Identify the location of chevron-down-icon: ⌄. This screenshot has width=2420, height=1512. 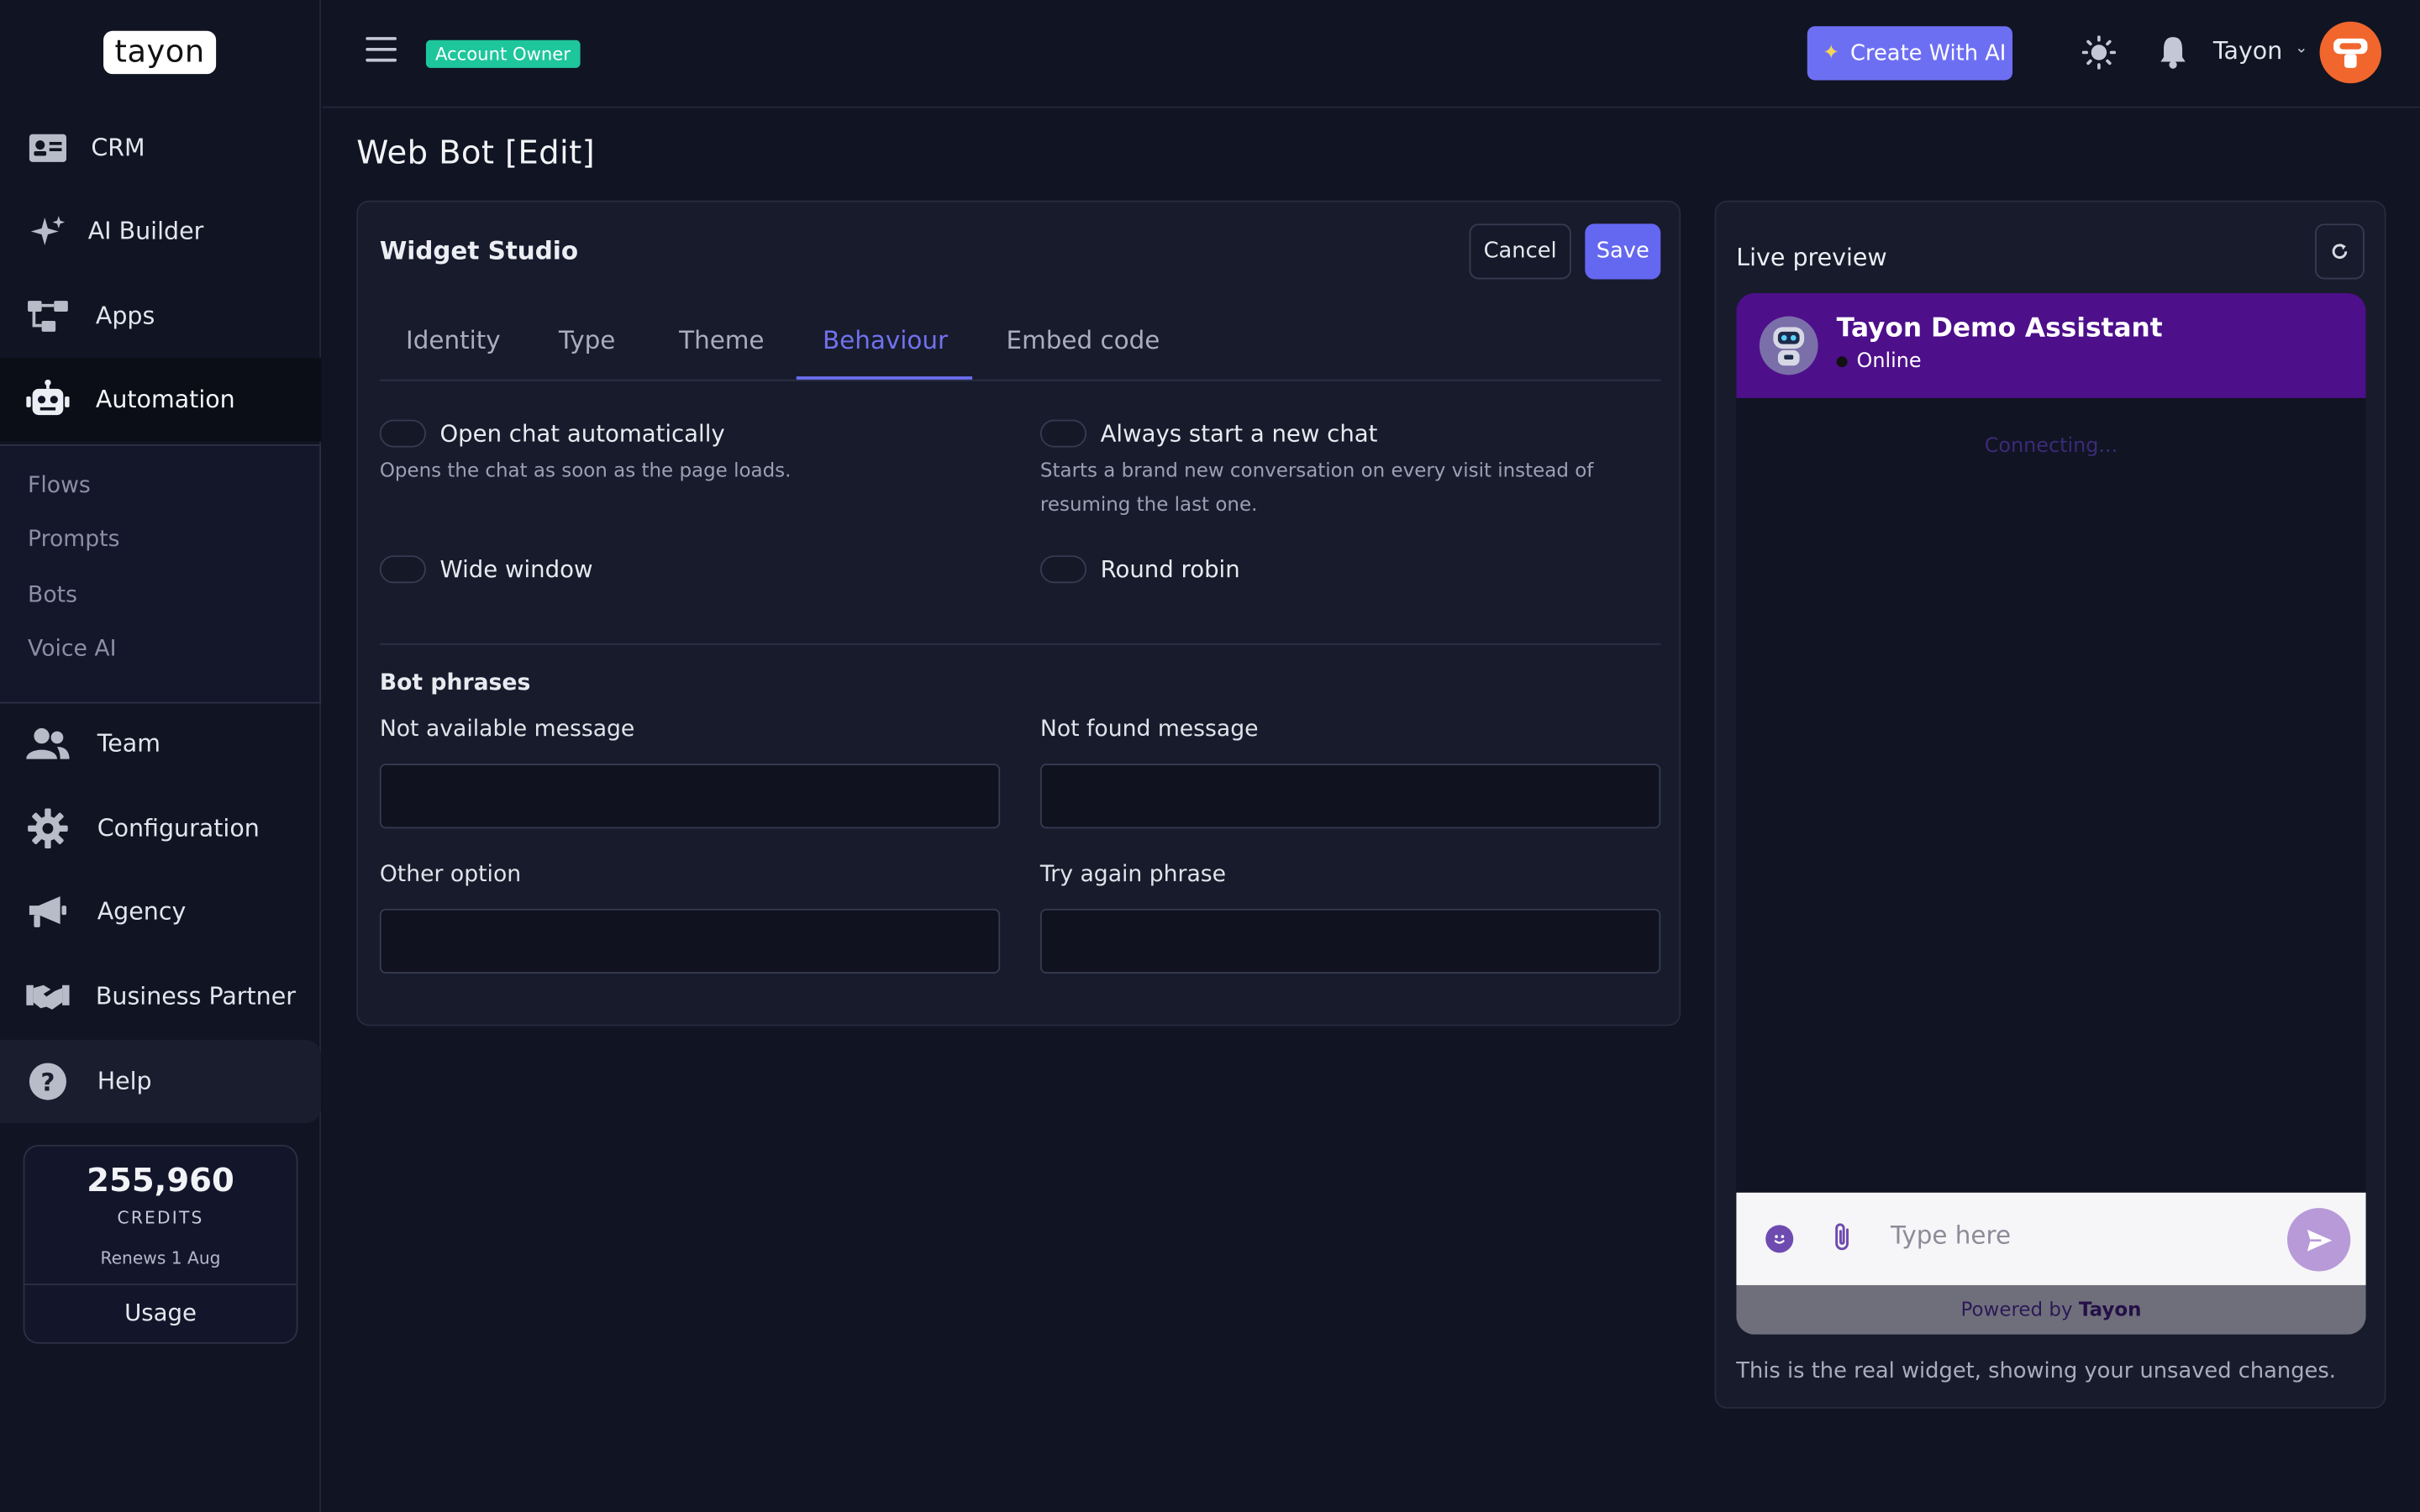
(2301, 48).